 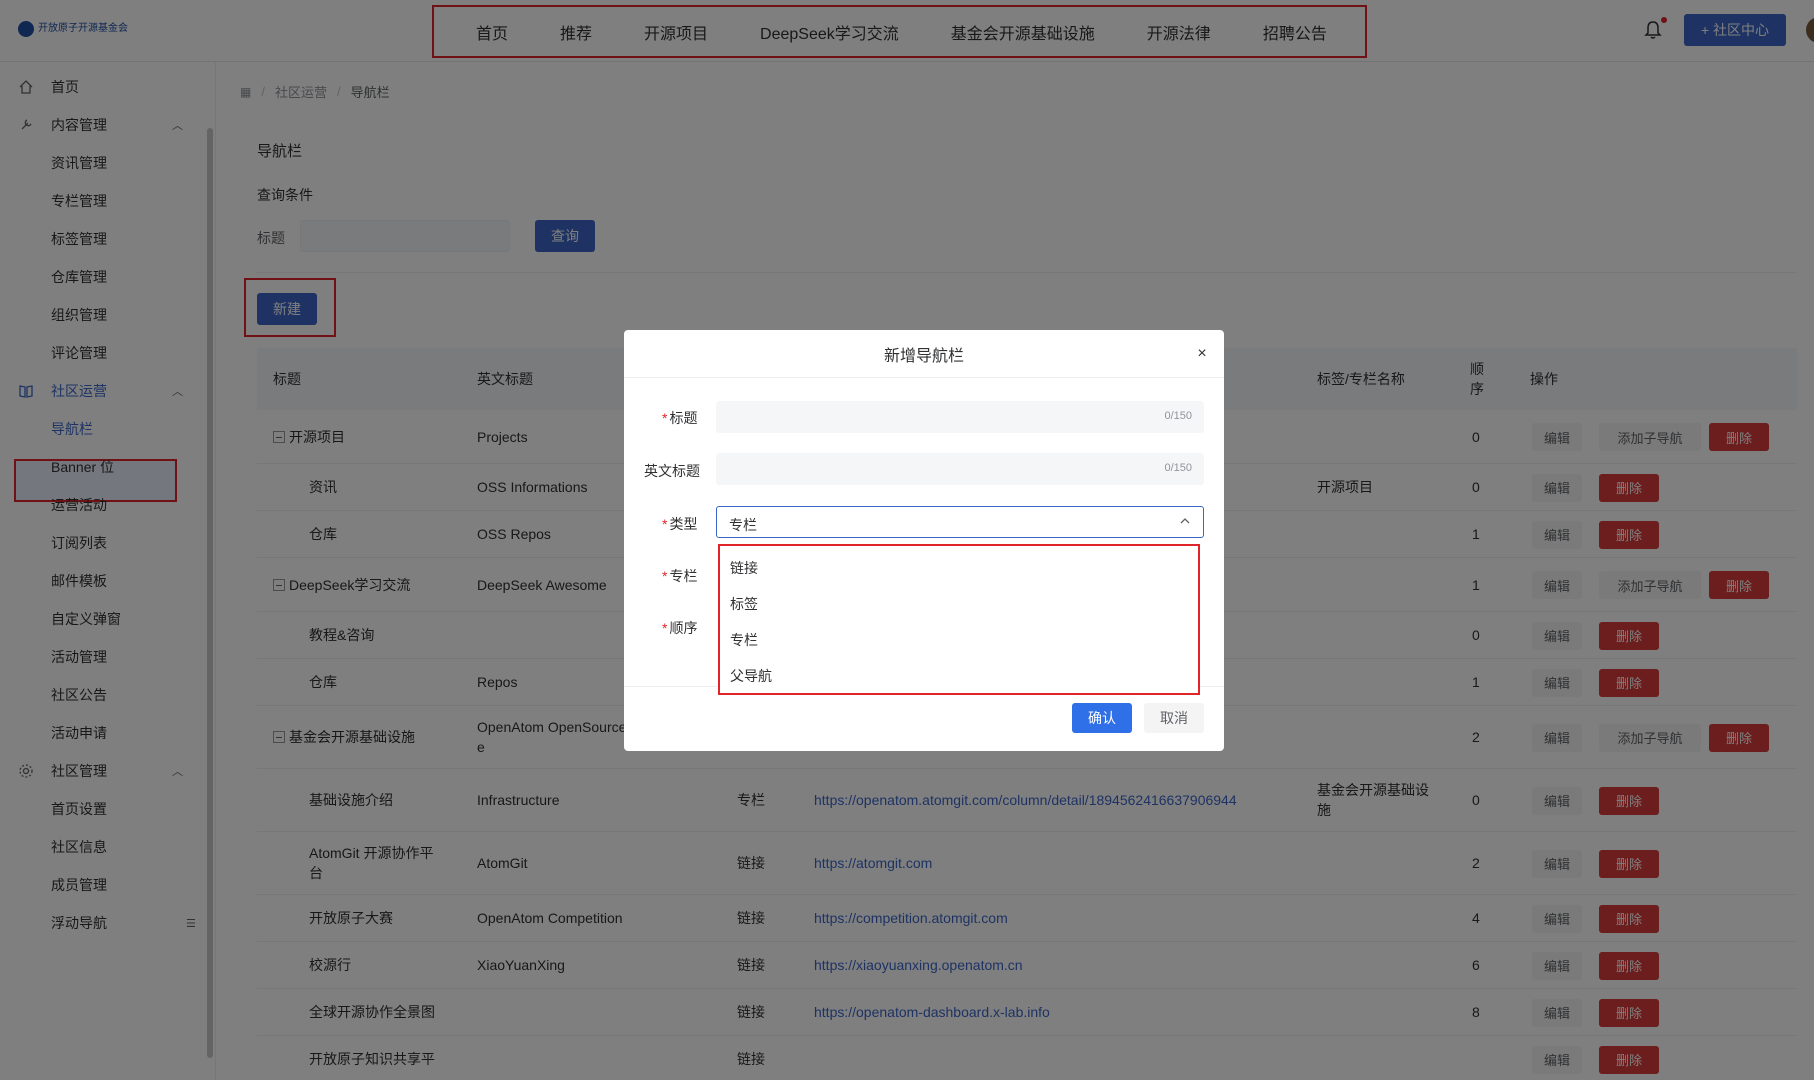 I want to click on field-label-type: * 类型, so click(x=680, y=524).